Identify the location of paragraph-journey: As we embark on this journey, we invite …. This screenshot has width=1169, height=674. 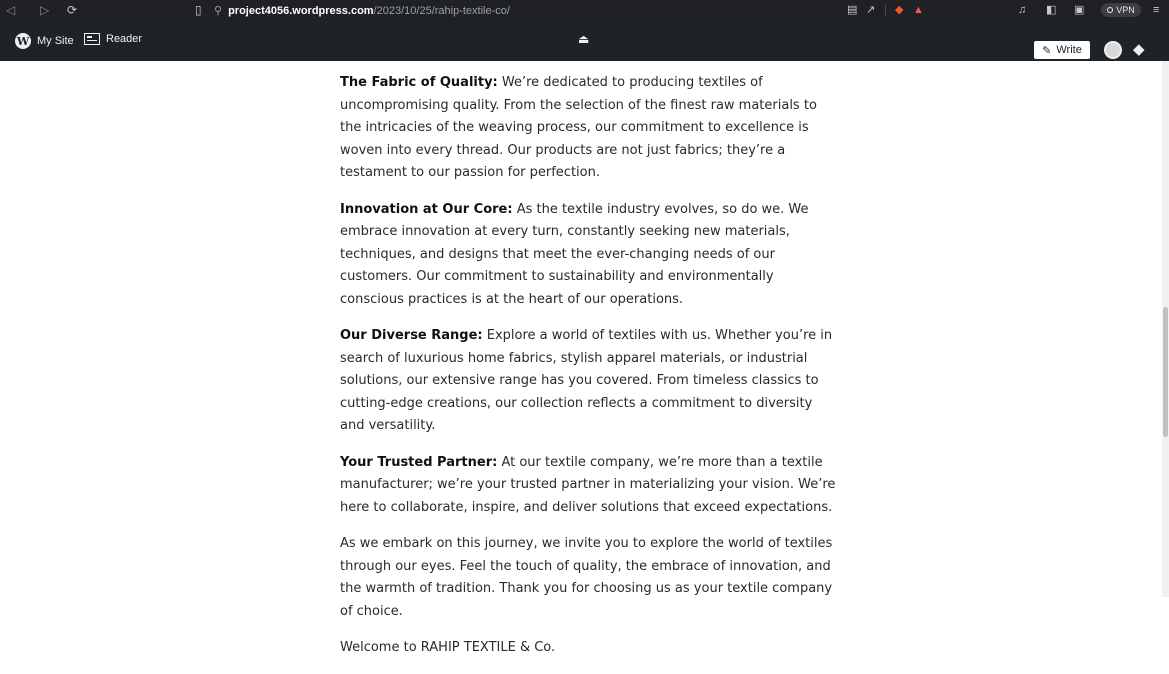
(590, 578).